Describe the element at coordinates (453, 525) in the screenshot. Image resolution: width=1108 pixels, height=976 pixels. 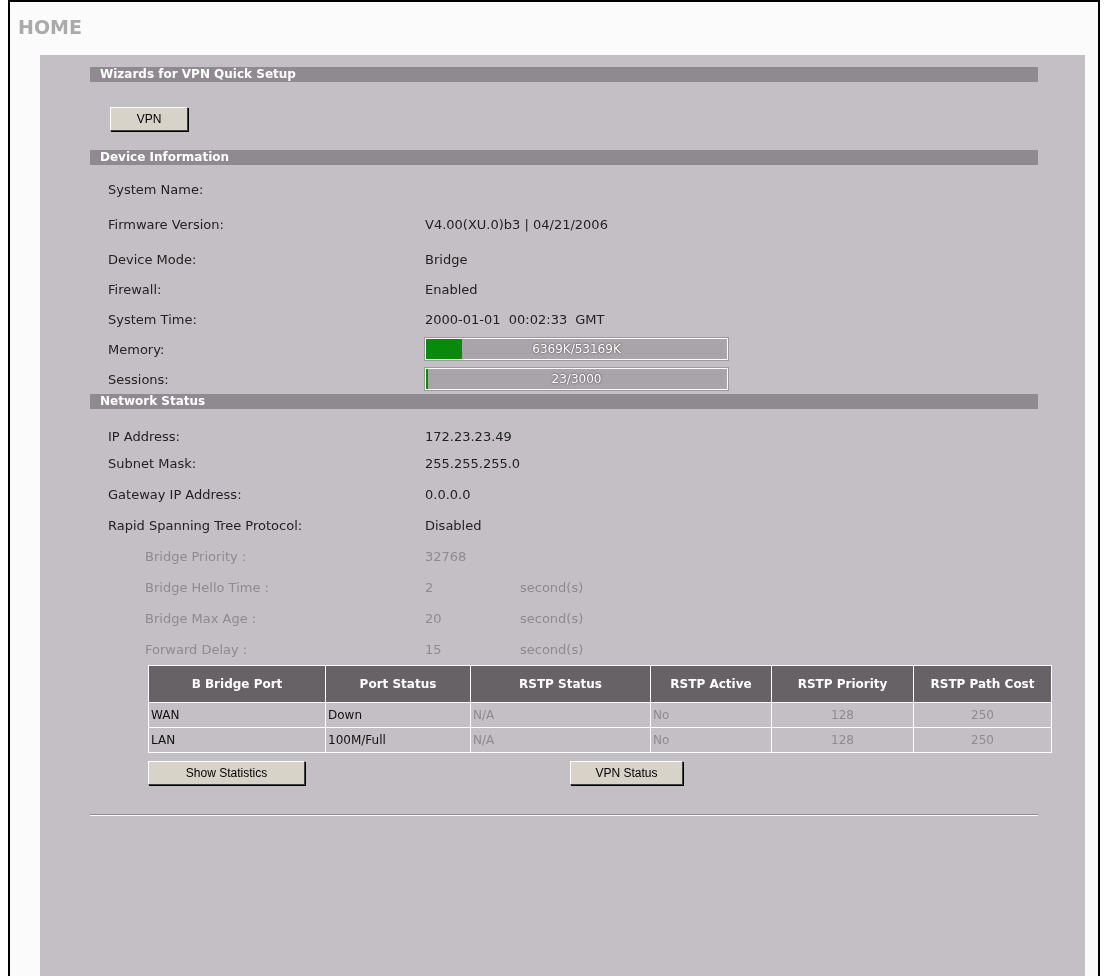
I see `field-value: Disabled` at that location.